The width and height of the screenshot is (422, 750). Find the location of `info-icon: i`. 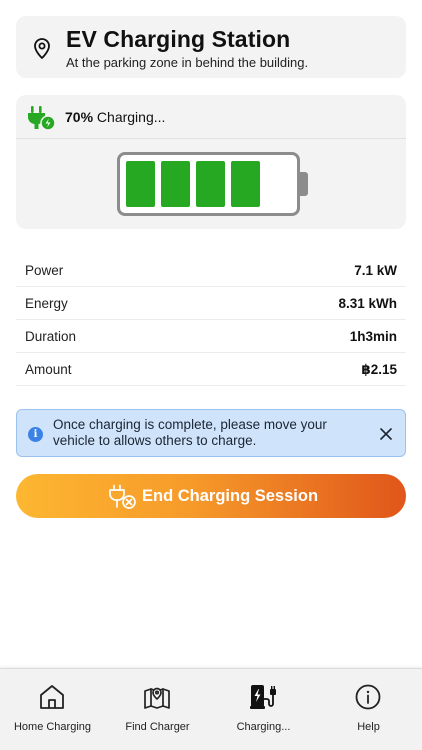

info-icon: i is located at coordinates (35, 434).